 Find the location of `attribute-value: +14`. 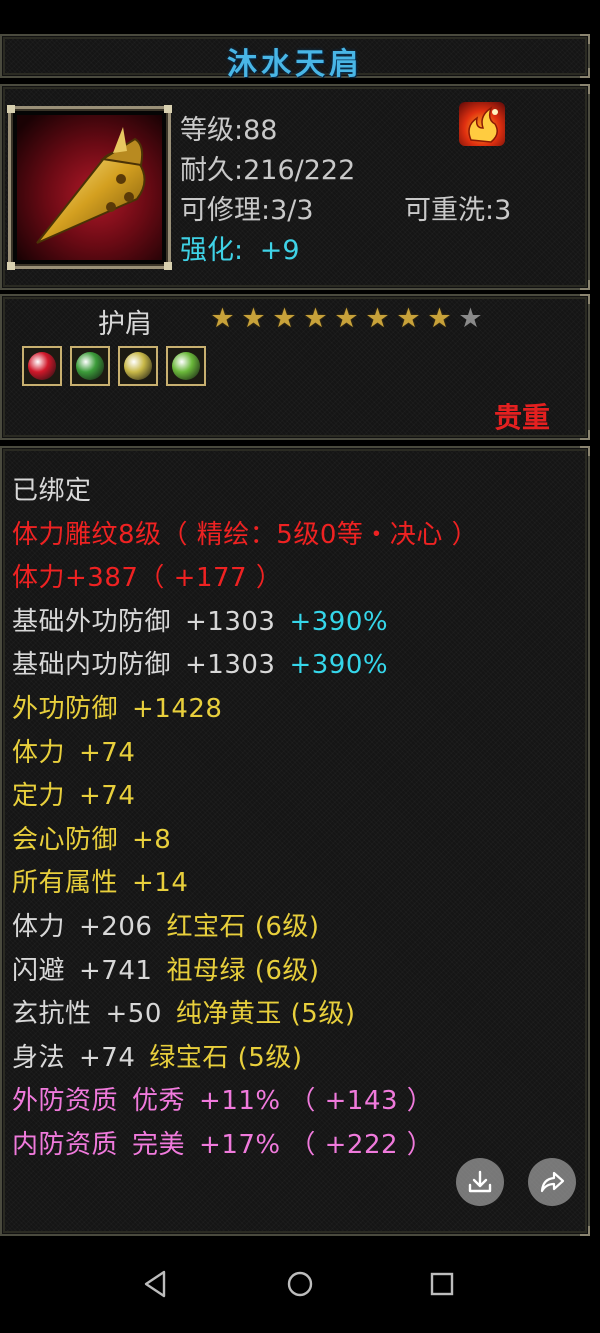

attribute-value: +14 is located at coordinates (160, 883).